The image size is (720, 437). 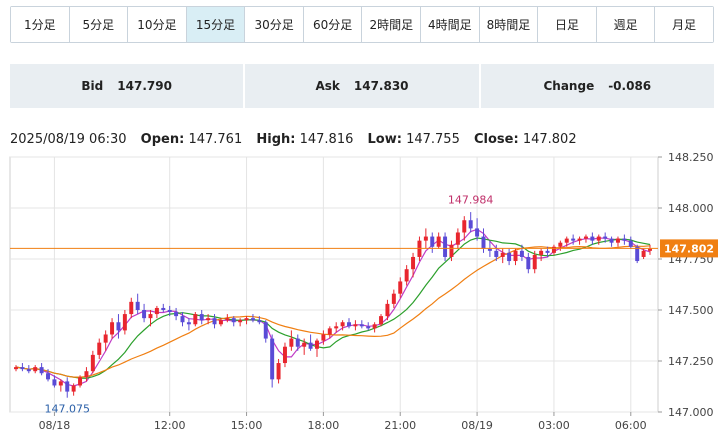 I want to click on ask-label: Ask, so click(x=327, y=86).